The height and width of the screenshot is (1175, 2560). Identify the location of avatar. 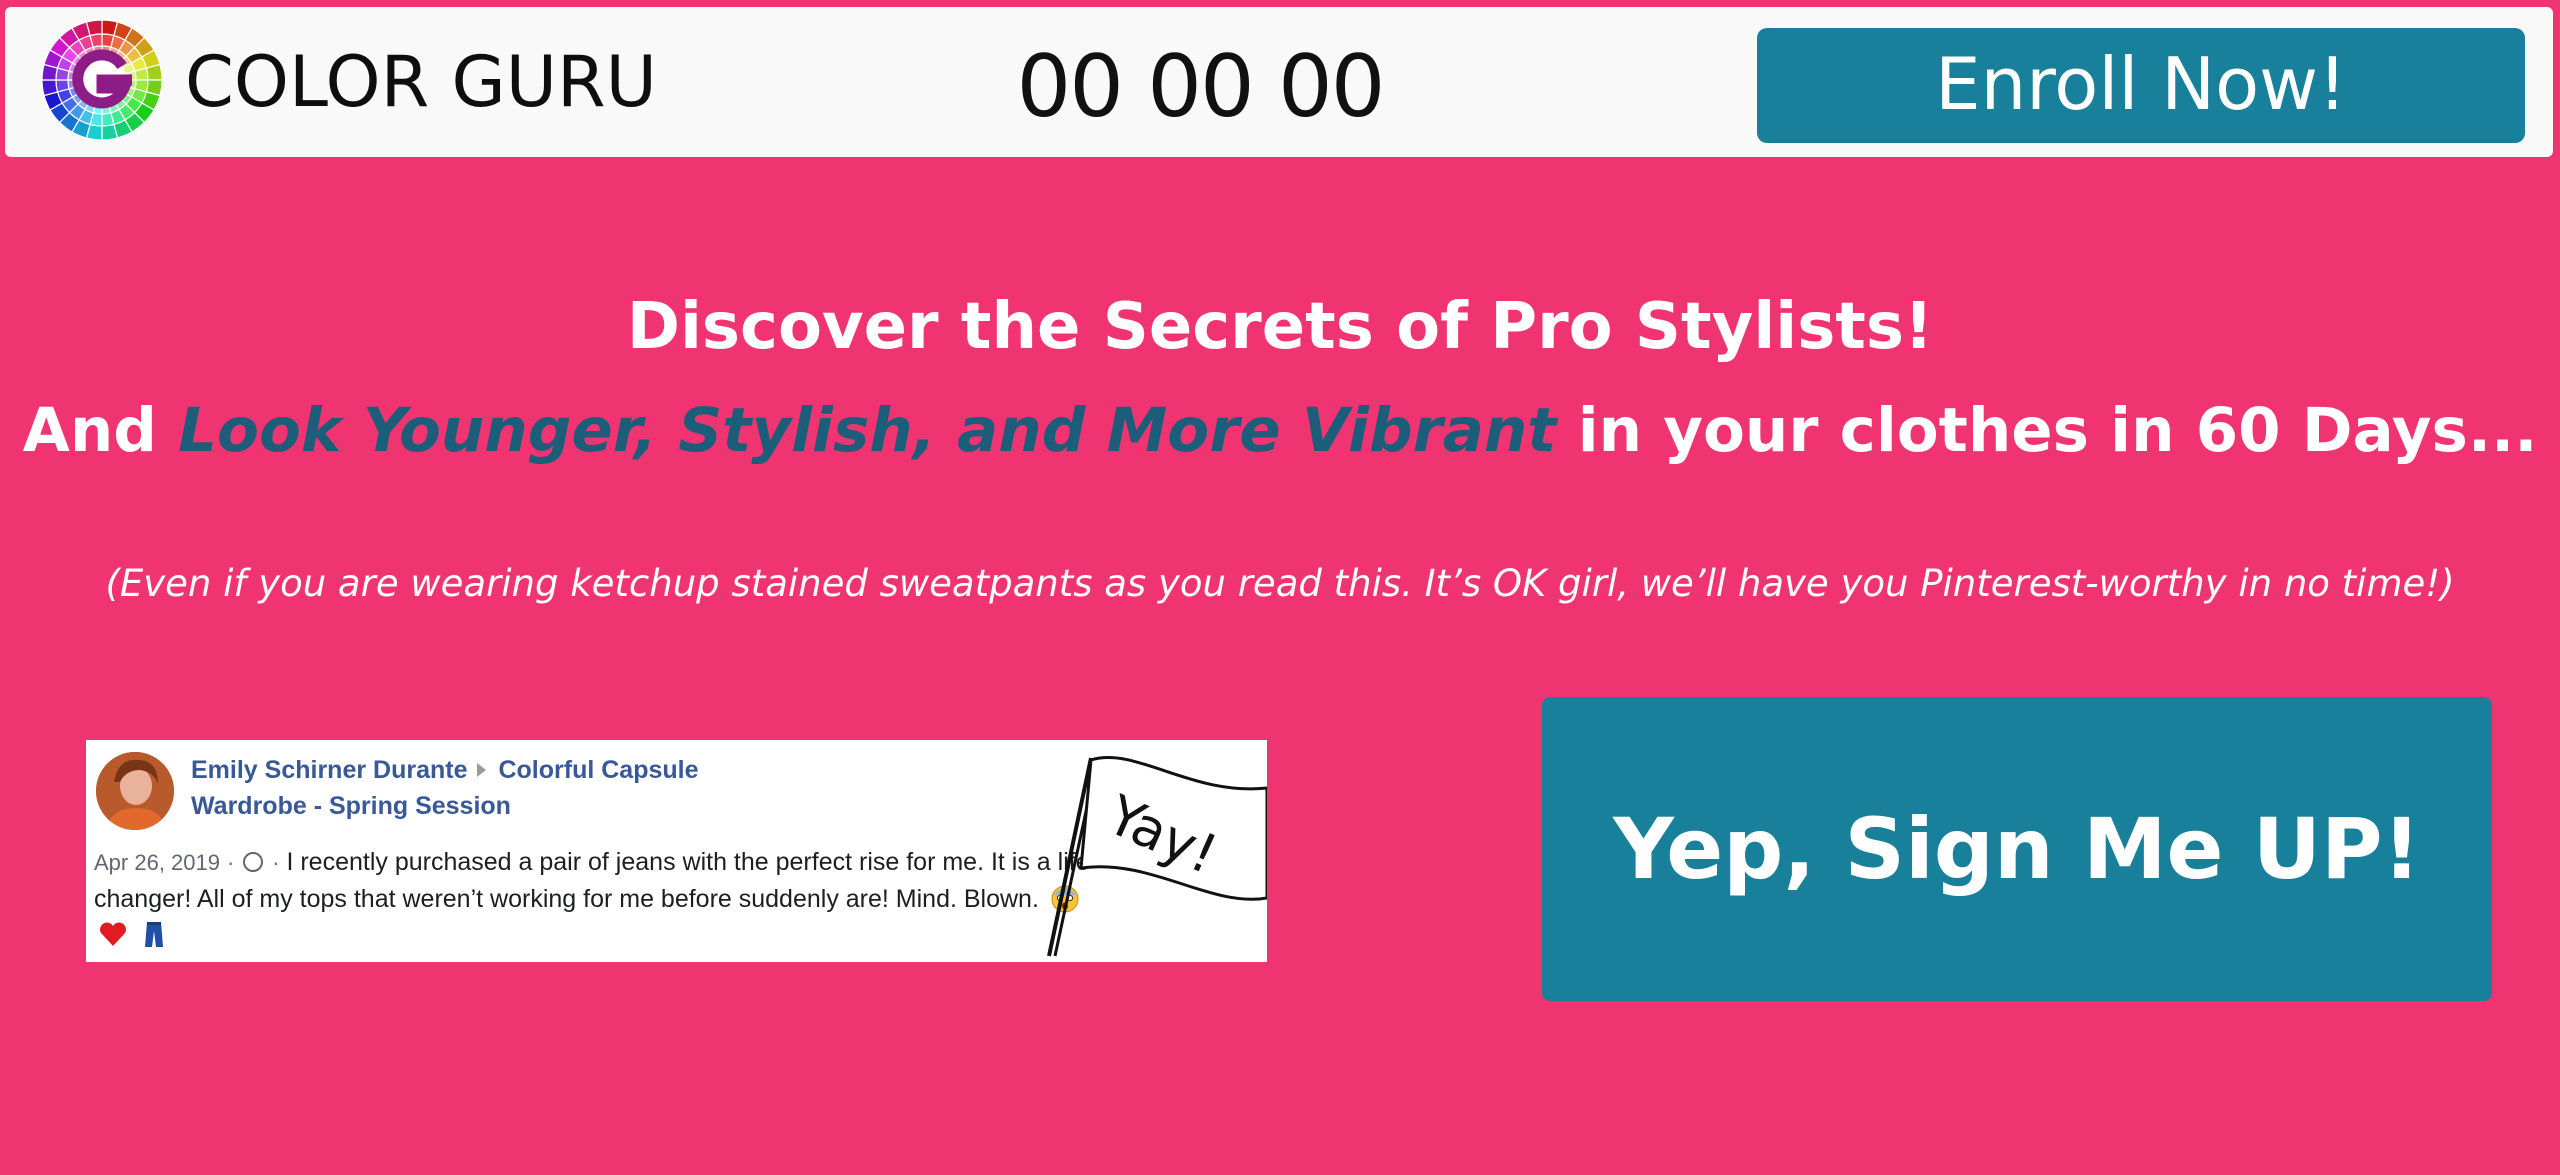
(135, 791).